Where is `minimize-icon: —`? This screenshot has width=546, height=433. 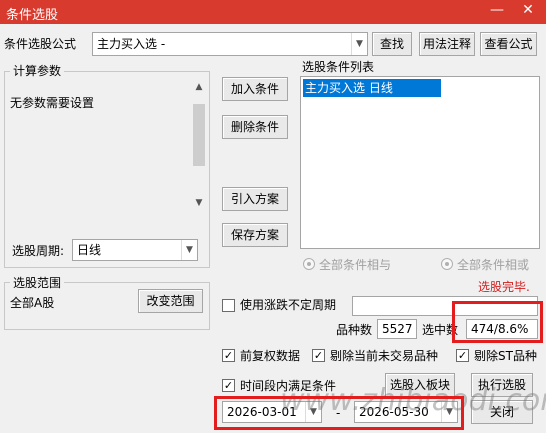 minimize-icon: — is located at coordinates (497, 11).